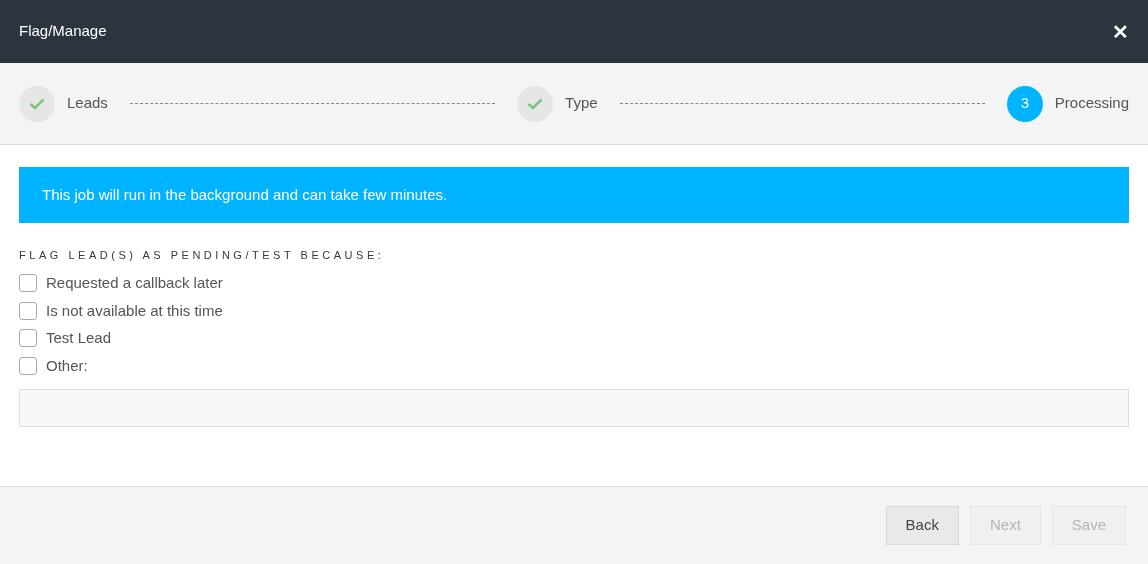 The height and width of the screenshot is (564, 1148). Describe the element at coordinates (1120, 31) in the screenshot. I see `close-button: ✕` at that location.